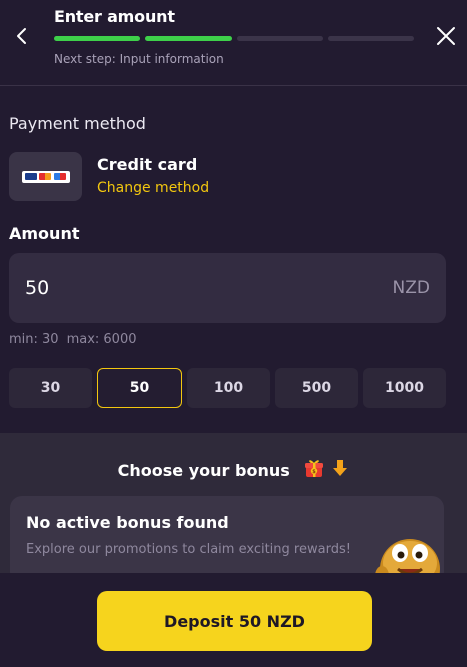 The height and width of the screenshot is (667, 467). I want to click on close-icon, so click(446, 36).